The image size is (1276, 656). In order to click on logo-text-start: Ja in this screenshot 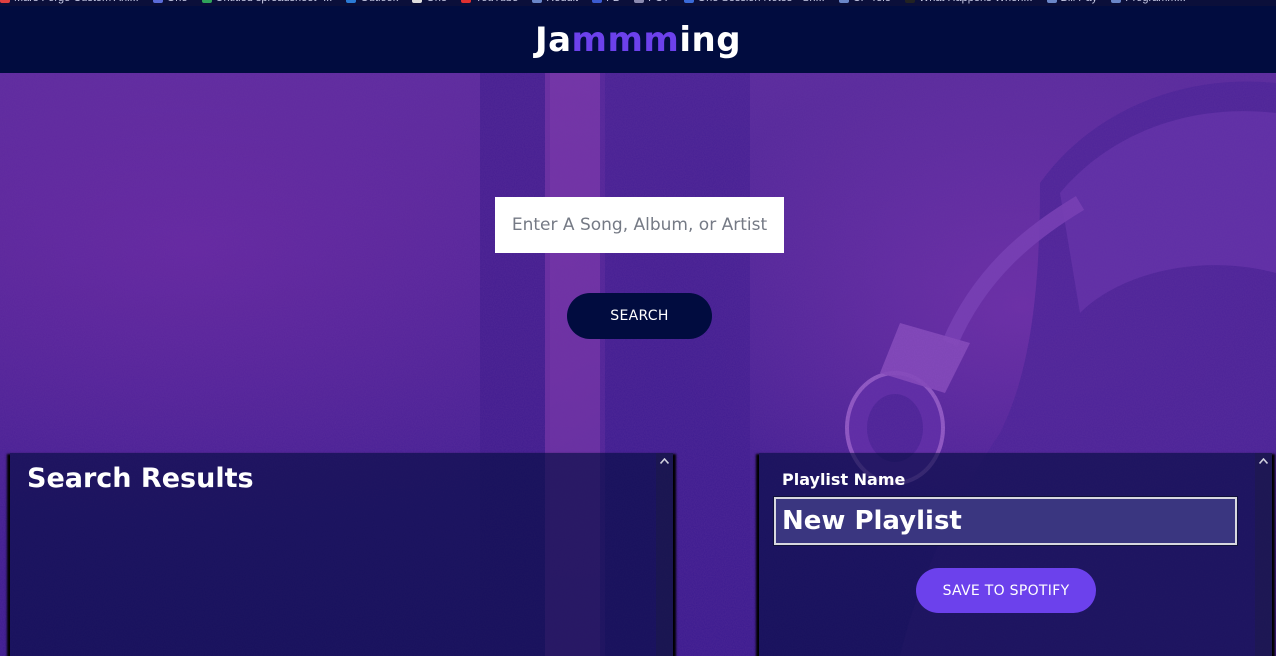, I will do `click(553, 39)`.